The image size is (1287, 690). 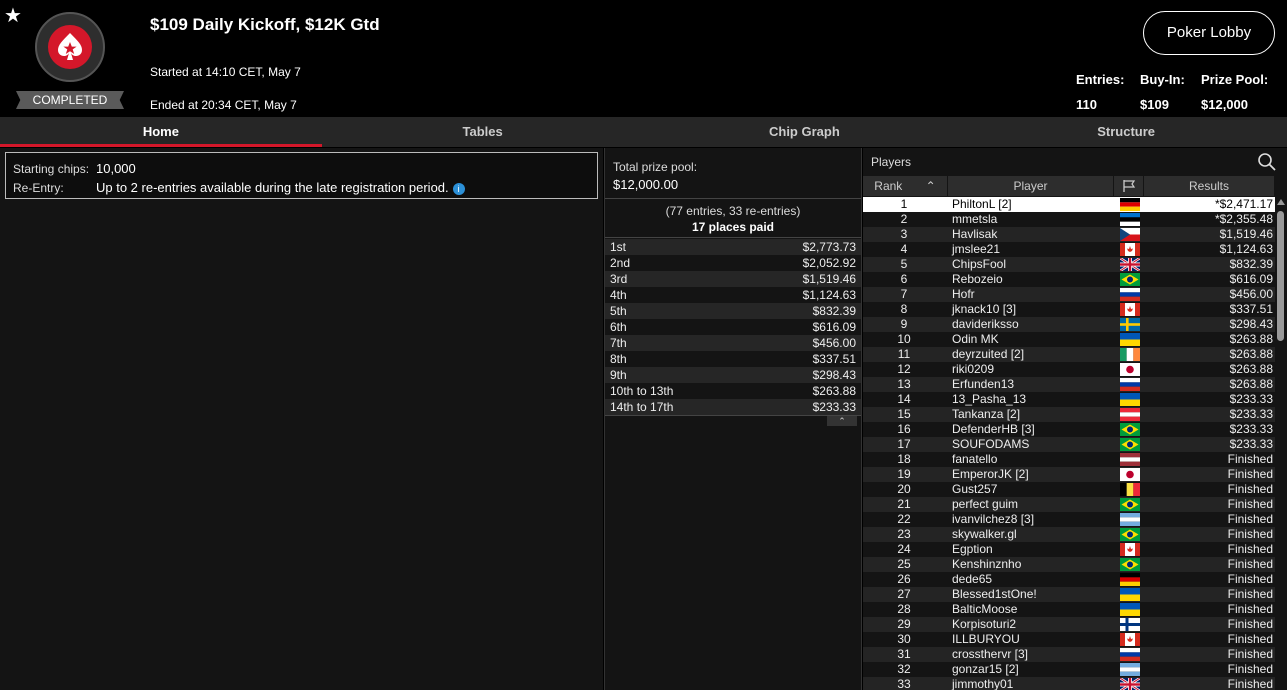 I want to click on poker-lobby-button: Poker Lobby, so click(x=1209, y=33).